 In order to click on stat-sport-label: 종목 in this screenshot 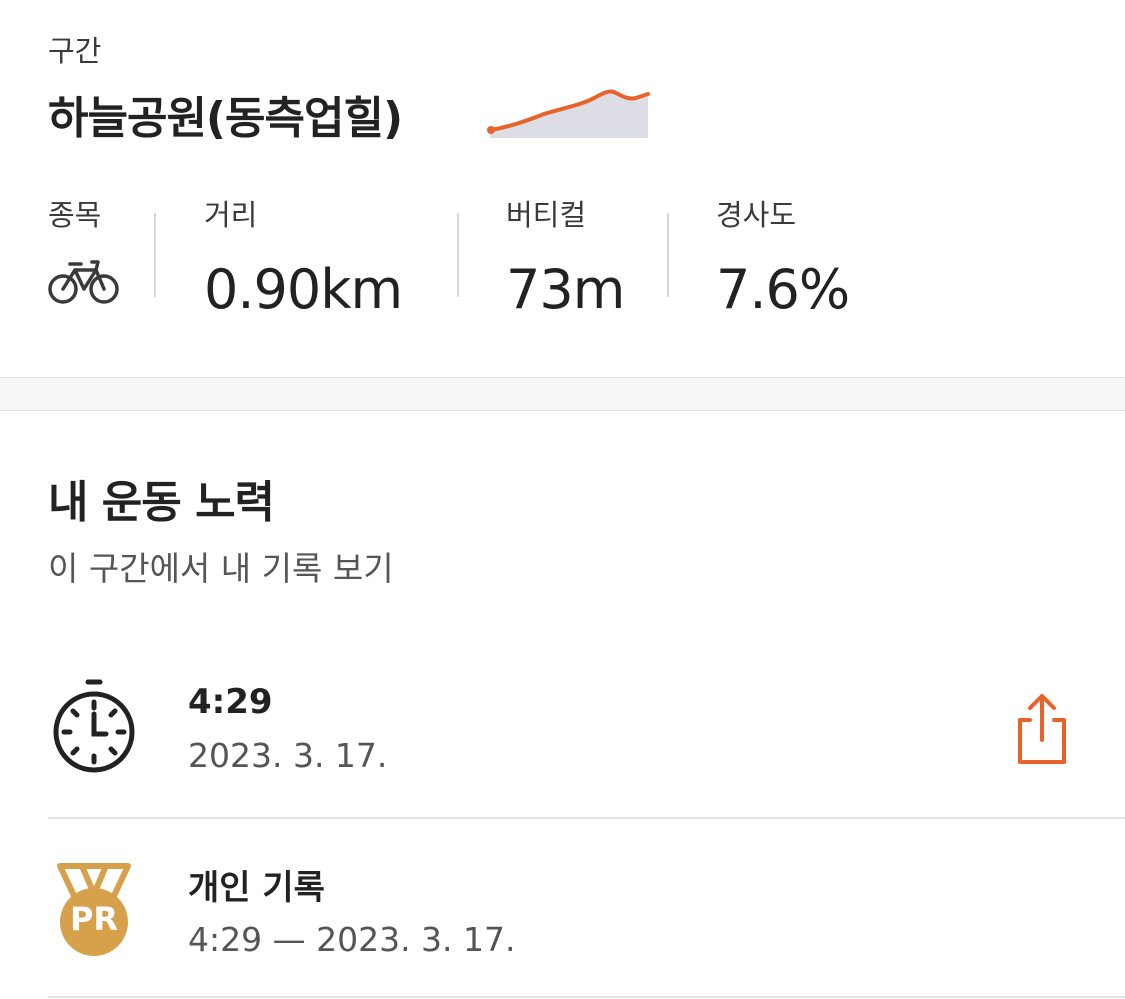, I will do `click(75, 215)`.